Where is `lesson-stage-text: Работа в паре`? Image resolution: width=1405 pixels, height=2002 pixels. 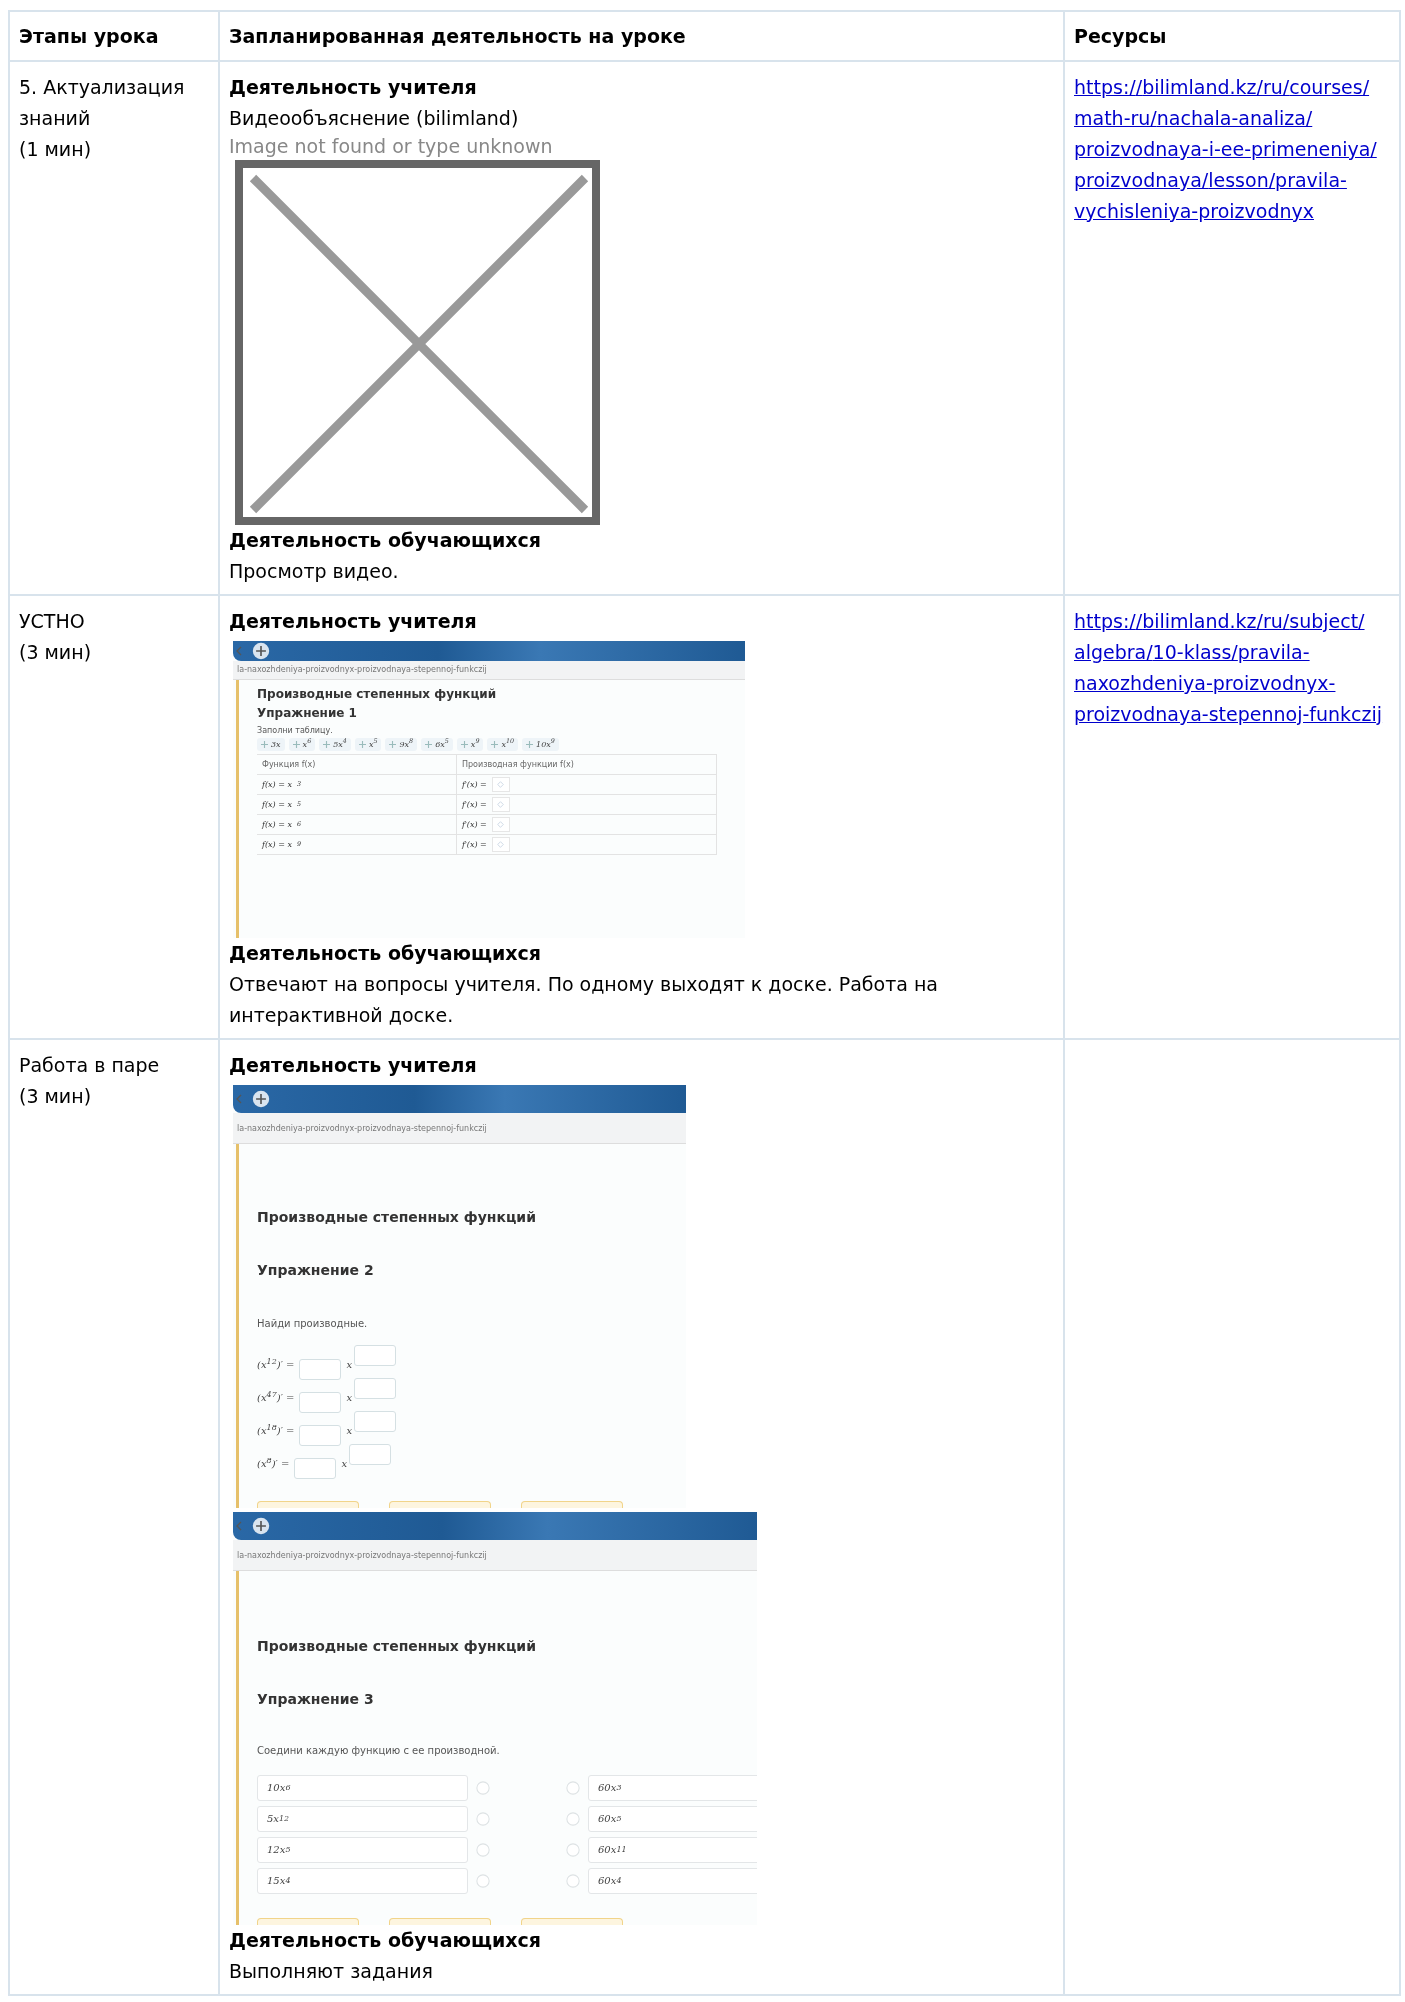
lesson-stage-text: Работа в паре is located at coordinates (90, 1065).